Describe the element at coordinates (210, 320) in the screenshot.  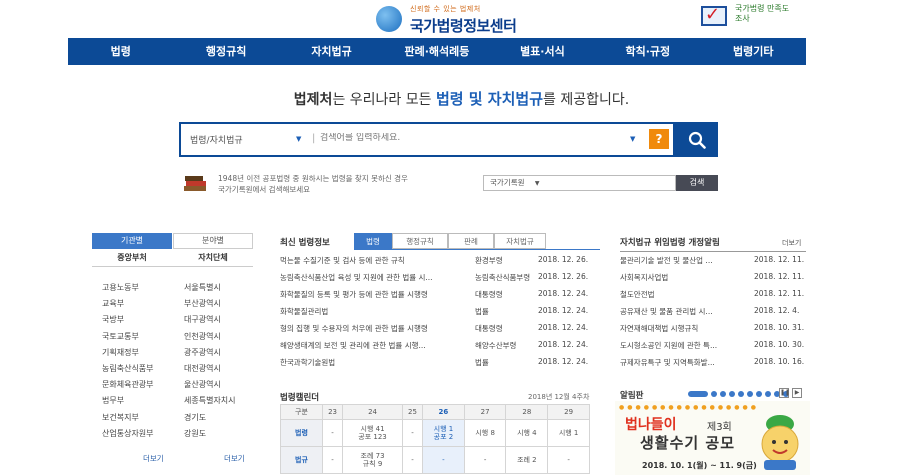
I see `list-item: 대구광역시` at that location.